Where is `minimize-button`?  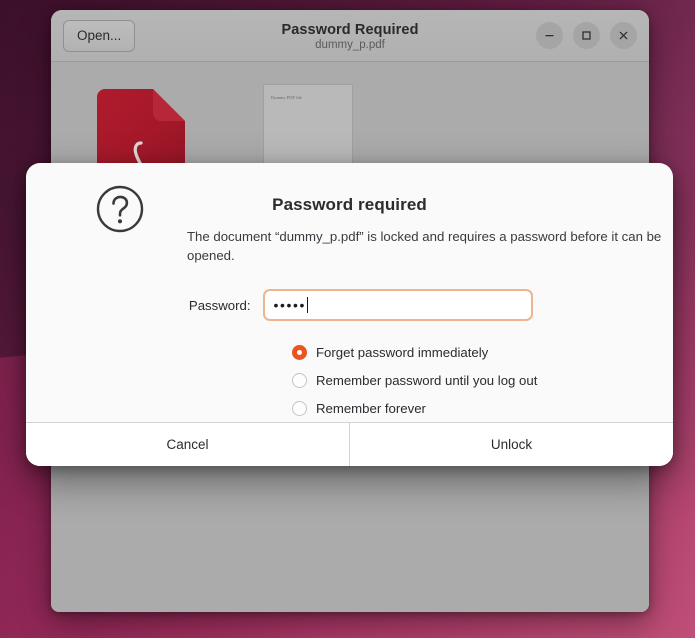 minimize-button is located at coordinates (549, 35).